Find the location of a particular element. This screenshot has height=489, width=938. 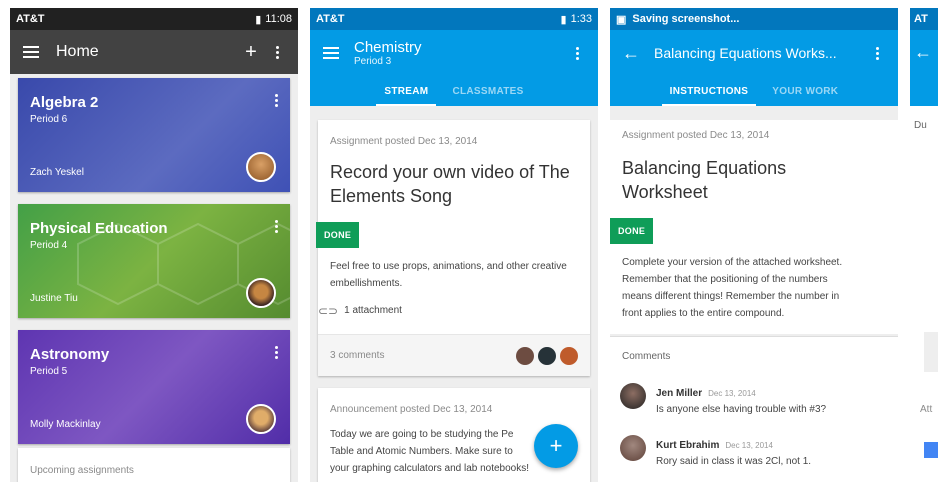

attachments-label: Att is located at coordinates (926, 409).